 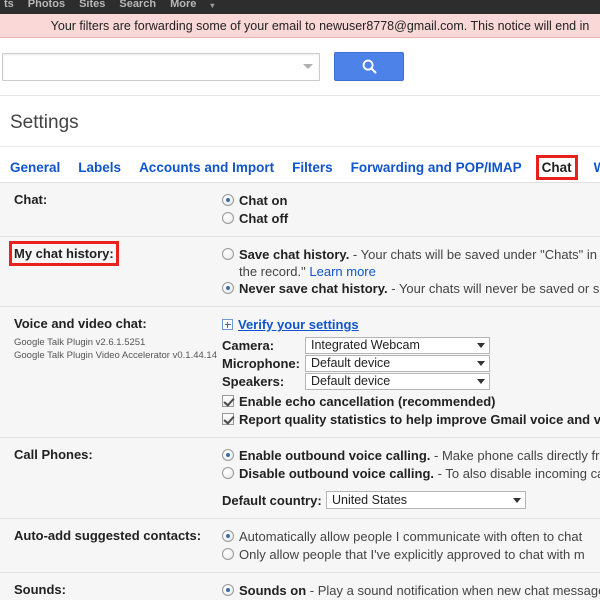 I want to click on camera-row: Camera: Integrated Webcam, so click(x=411, y=345).